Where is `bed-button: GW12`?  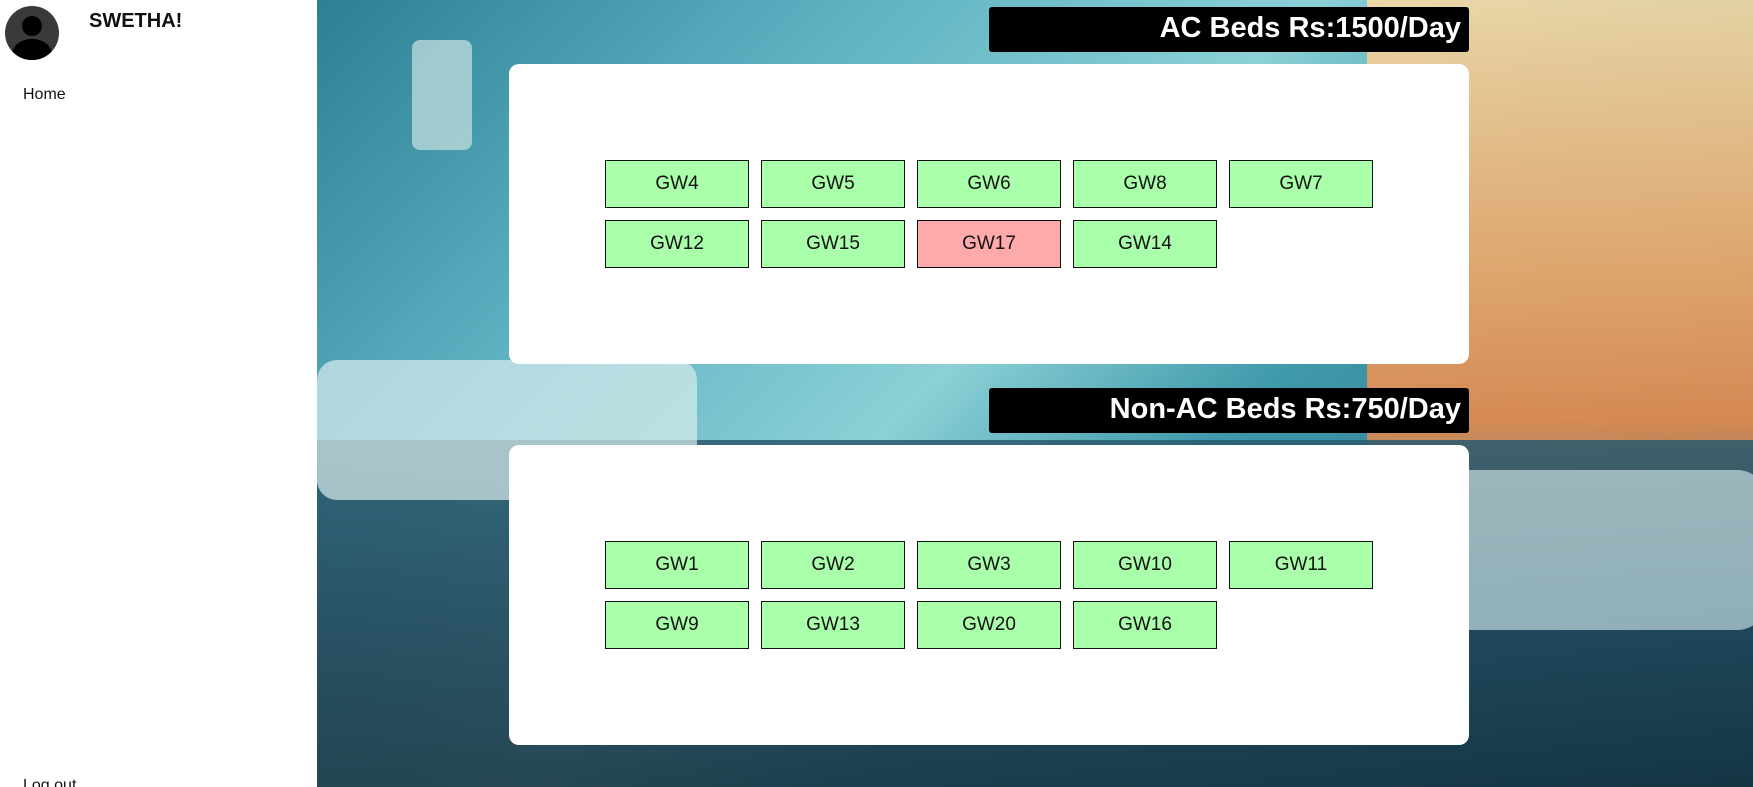
bed-button: GW12 is located at coordinates (677, 244).